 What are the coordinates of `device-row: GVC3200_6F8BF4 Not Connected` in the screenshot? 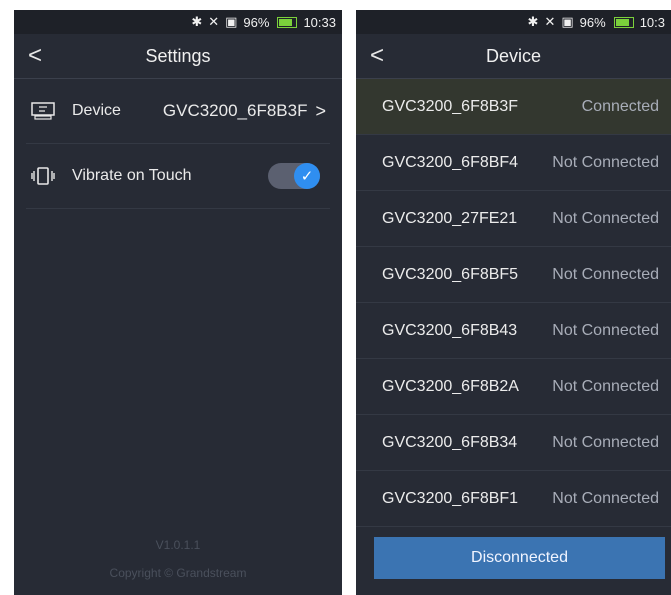 It's located at (513, 163).